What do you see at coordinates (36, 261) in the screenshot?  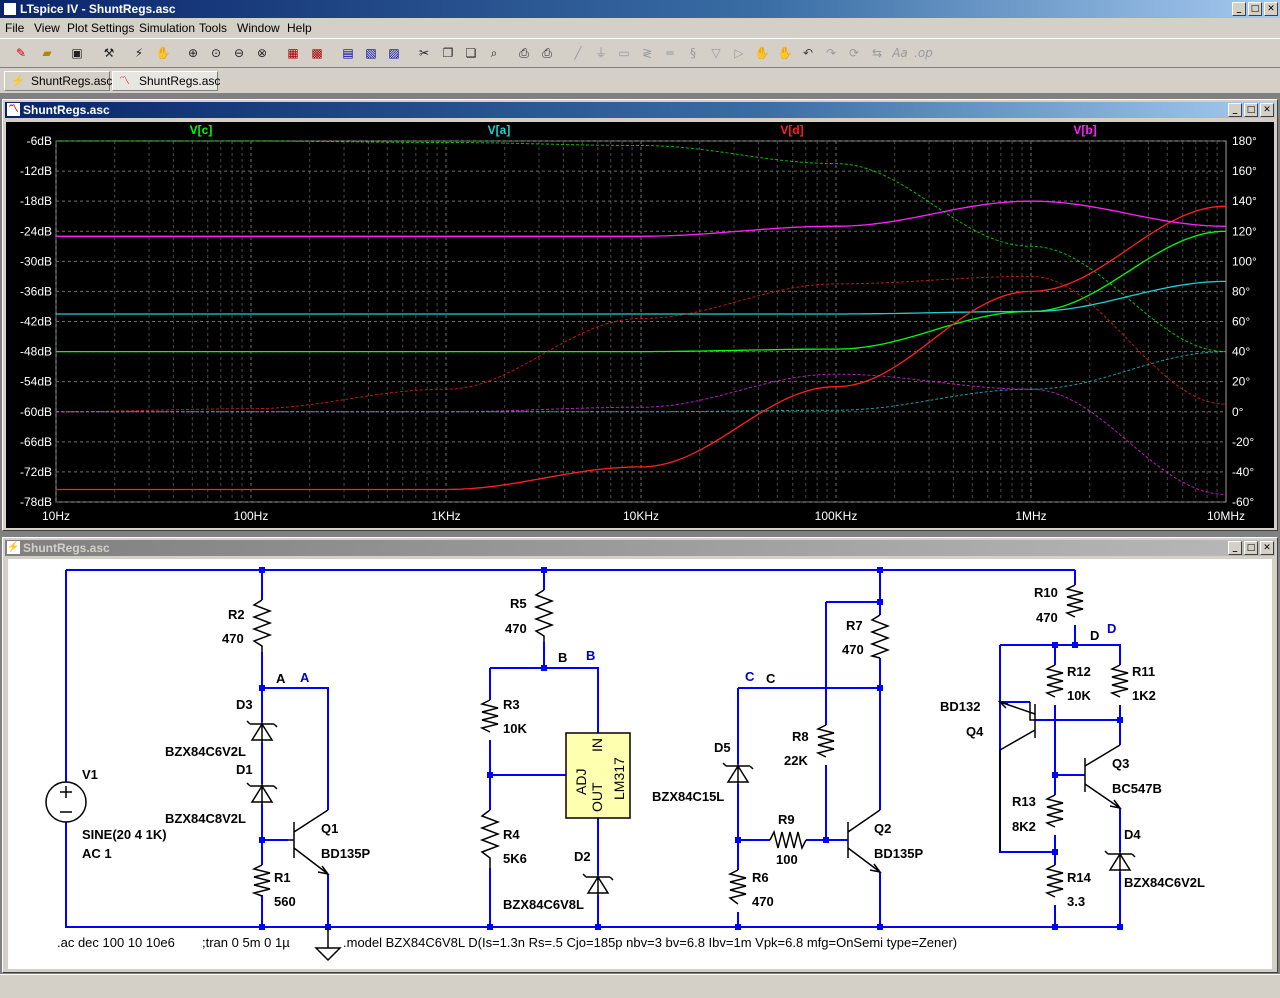 I see `y-left-tick-label: -30dB` at bounding box center [36, 261].